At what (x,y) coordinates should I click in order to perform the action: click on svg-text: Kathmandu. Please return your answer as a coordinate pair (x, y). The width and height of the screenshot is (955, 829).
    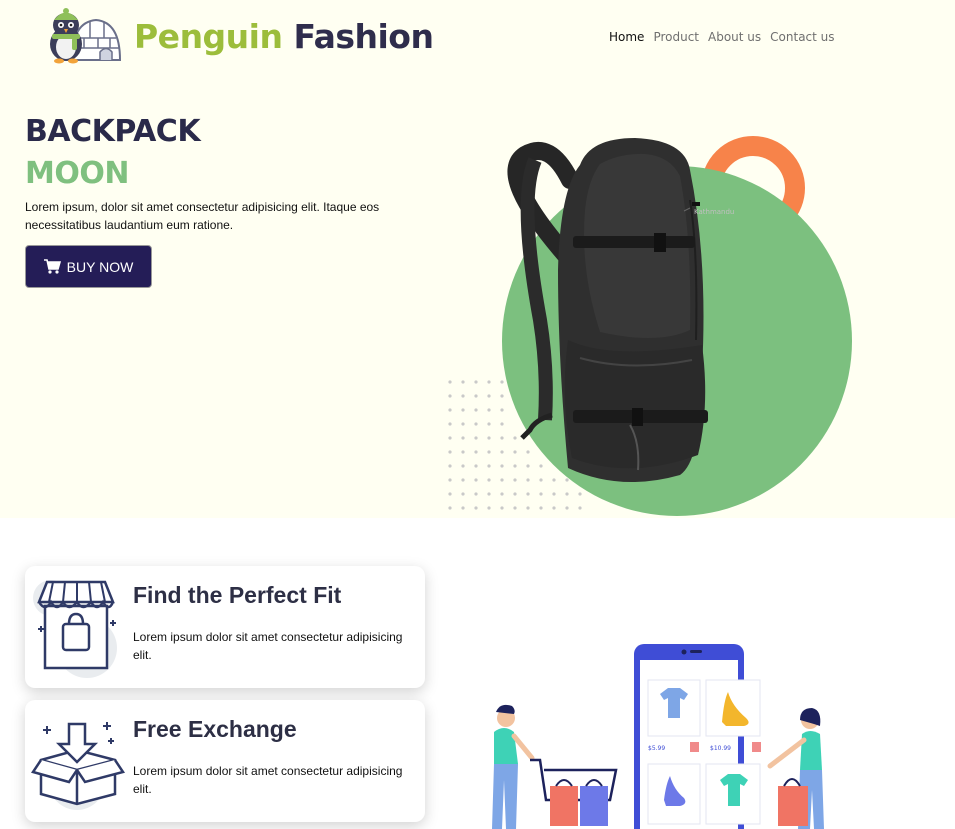
    Looking at the image, I should click on (714, 212).